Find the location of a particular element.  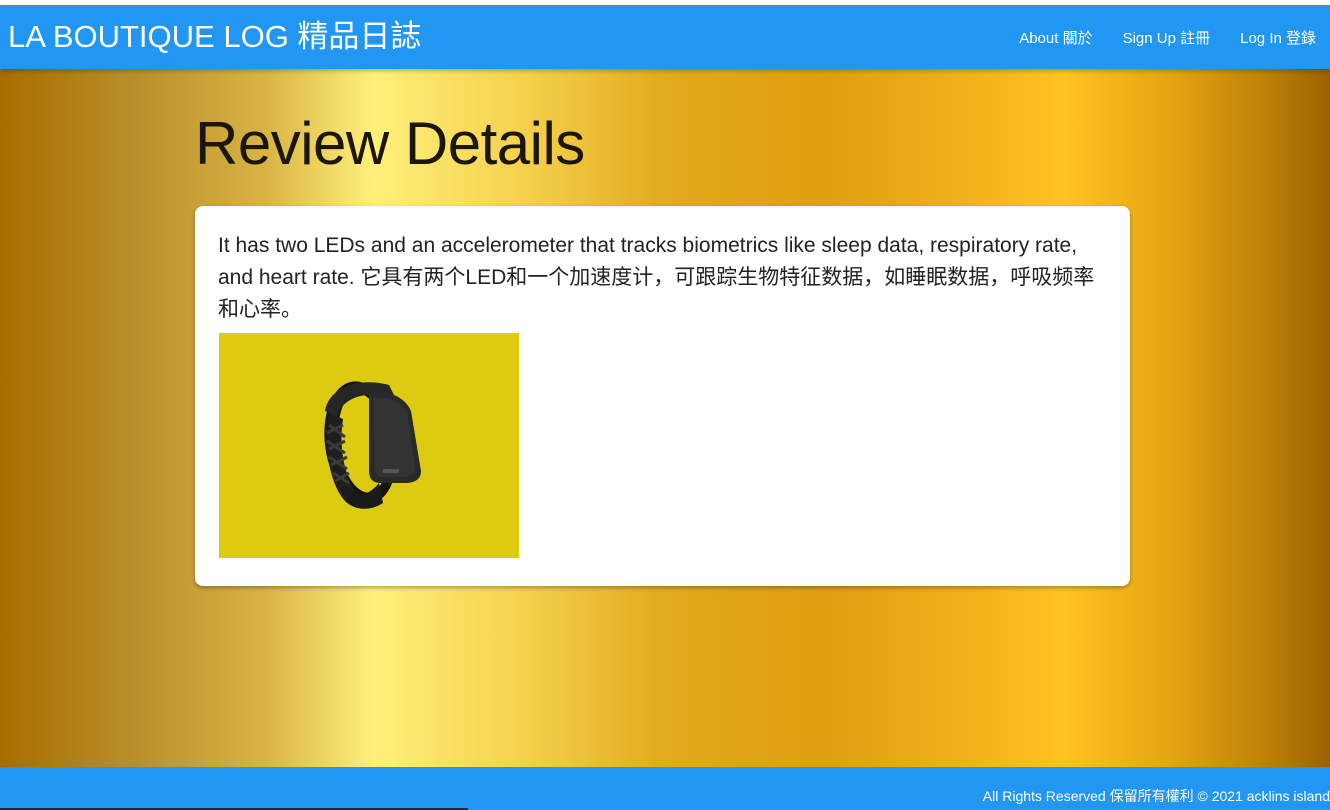

fitness-band-illustration is located at coordinates (372, 445).